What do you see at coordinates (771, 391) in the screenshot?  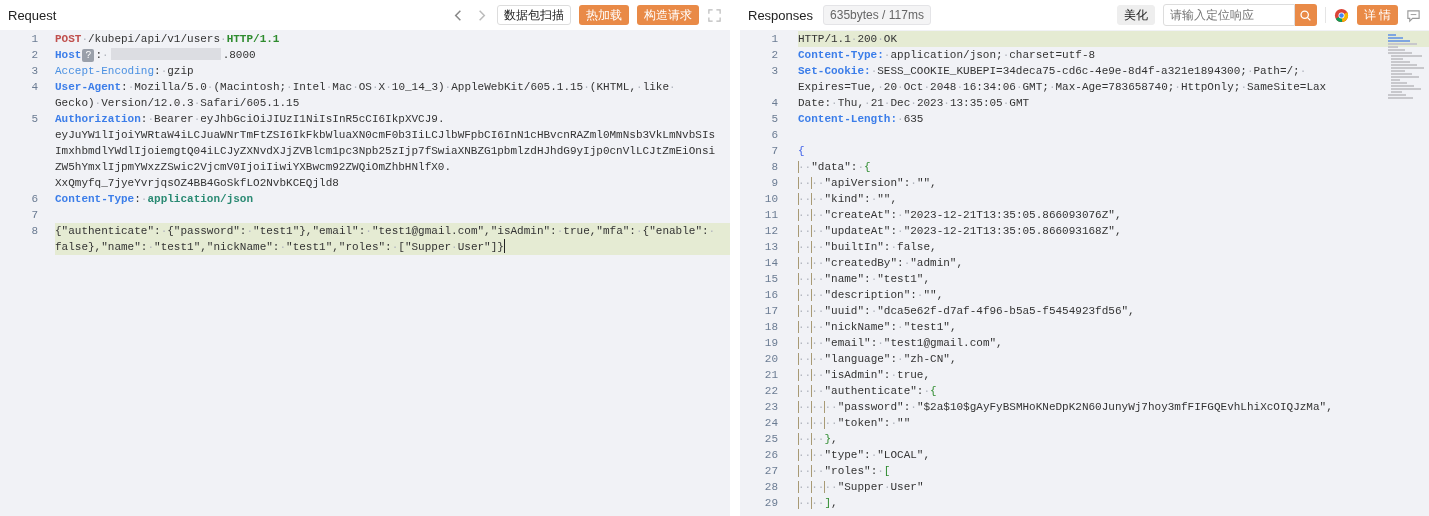 I see `line-number: 22` at bounding box center [771, 391].